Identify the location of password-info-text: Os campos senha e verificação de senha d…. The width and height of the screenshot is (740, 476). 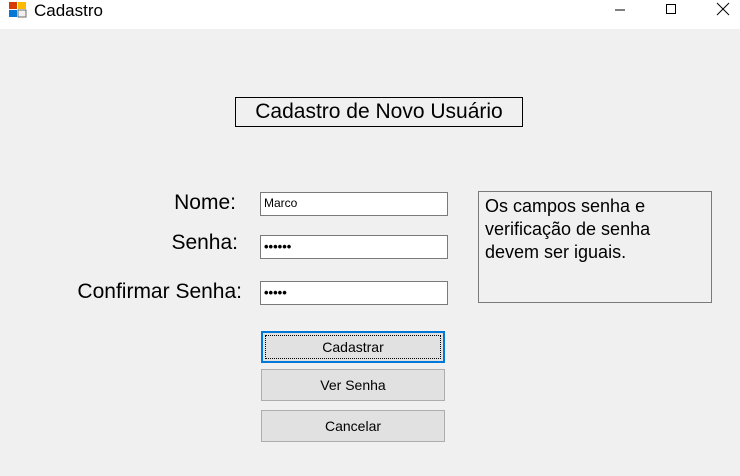
(595, 247).